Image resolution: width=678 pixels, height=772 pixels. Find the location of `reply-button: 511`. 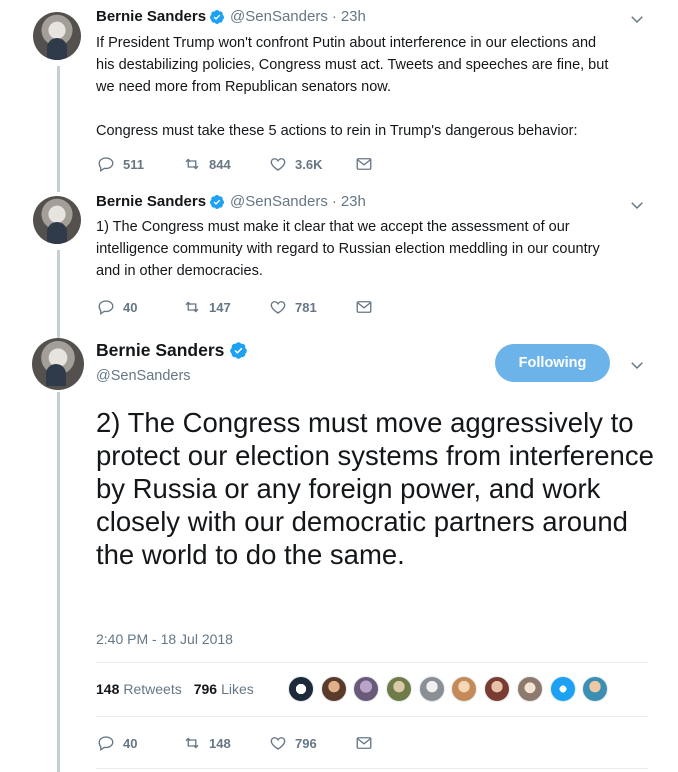

reply-button: 511 is located at coordinates (140, 164).